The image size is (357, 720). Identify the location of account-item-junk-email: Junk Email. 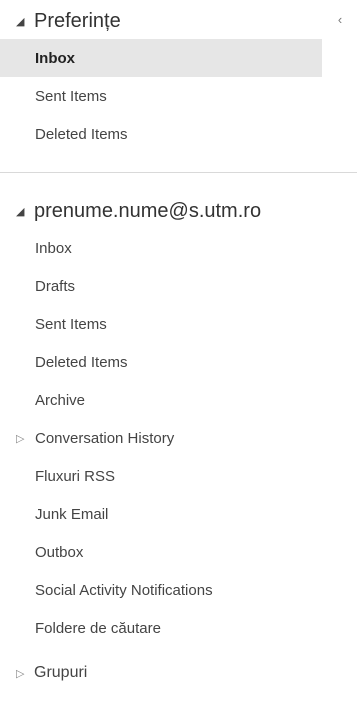
(178, 514).